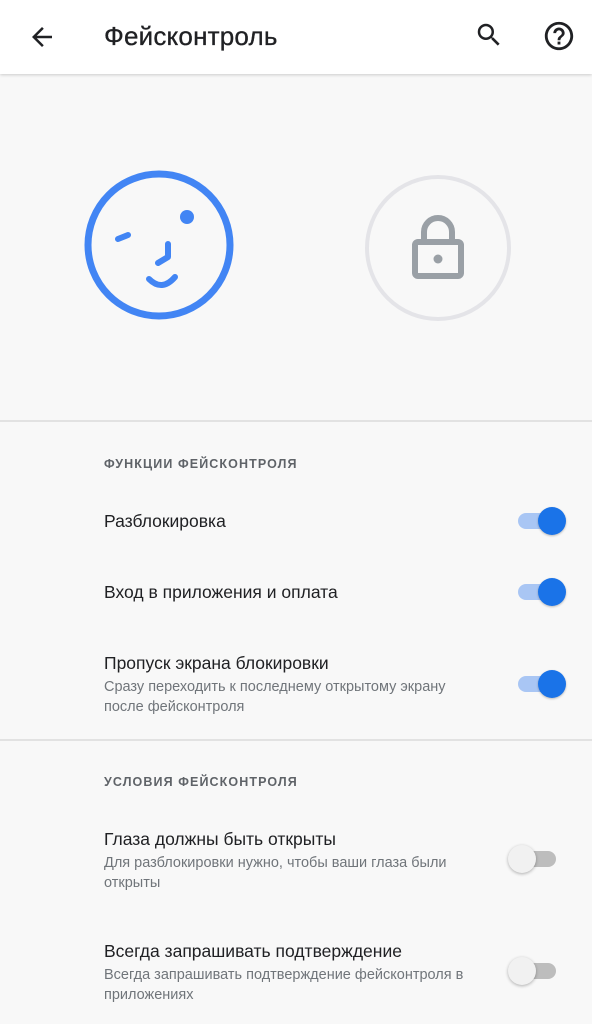 This screenshot has height=1024, width=592. What do you see at coordinates (220, 839) in the screenshot?
I see `setting-title: Глаза должны быть открыты` at bounding box center [220, 839].